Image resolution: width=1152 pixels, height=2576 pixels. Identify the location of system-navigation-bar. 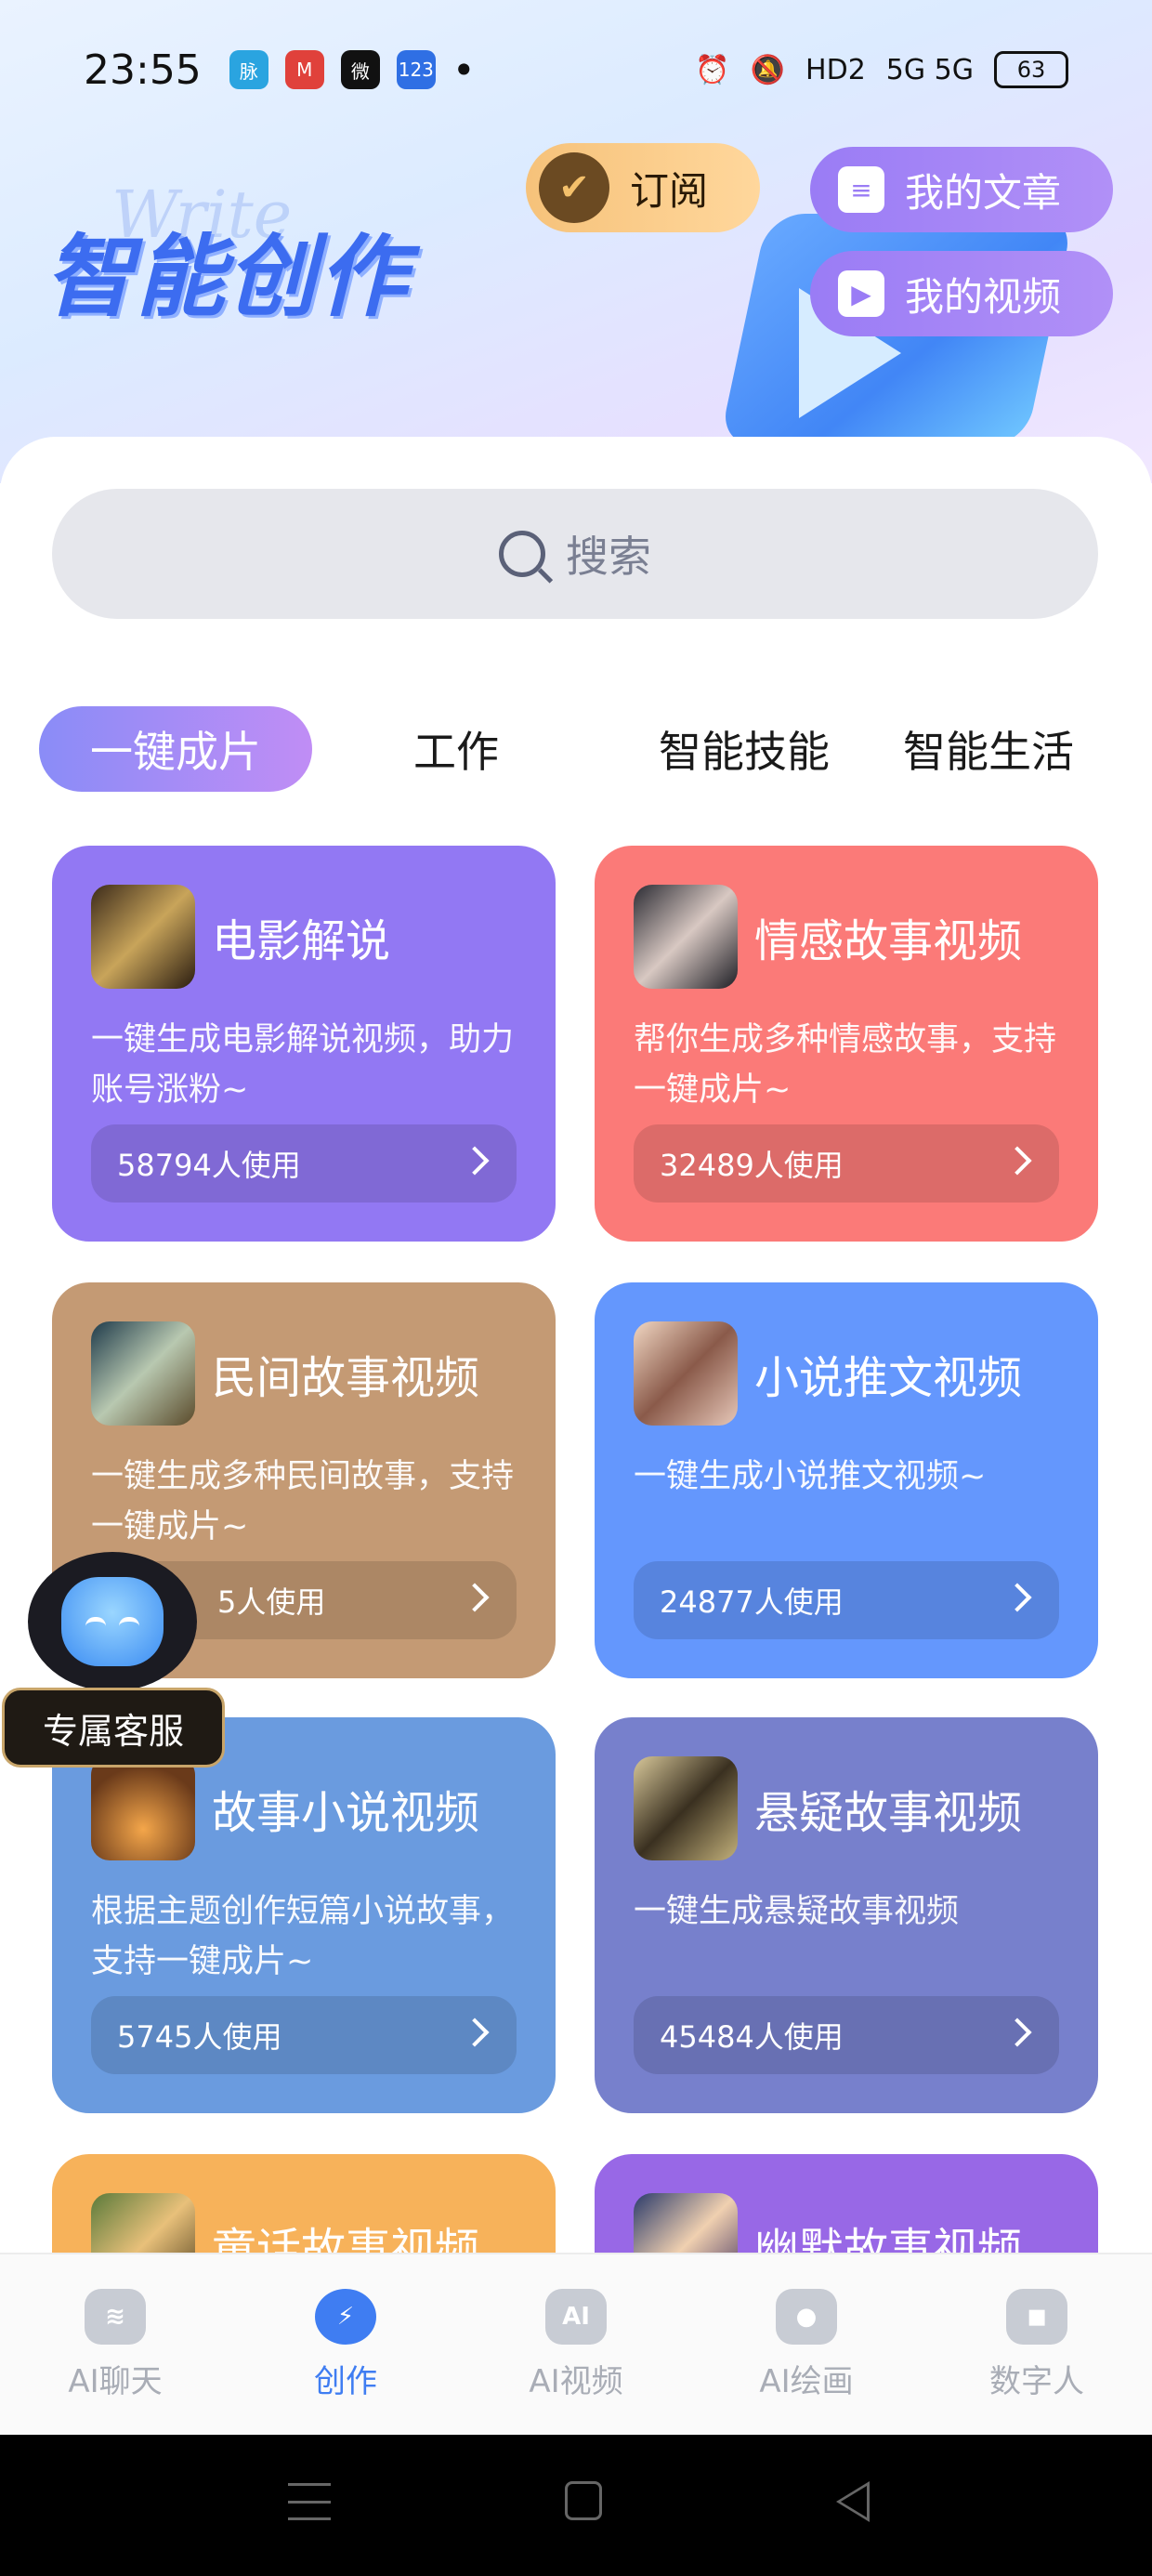
(576, 2505).